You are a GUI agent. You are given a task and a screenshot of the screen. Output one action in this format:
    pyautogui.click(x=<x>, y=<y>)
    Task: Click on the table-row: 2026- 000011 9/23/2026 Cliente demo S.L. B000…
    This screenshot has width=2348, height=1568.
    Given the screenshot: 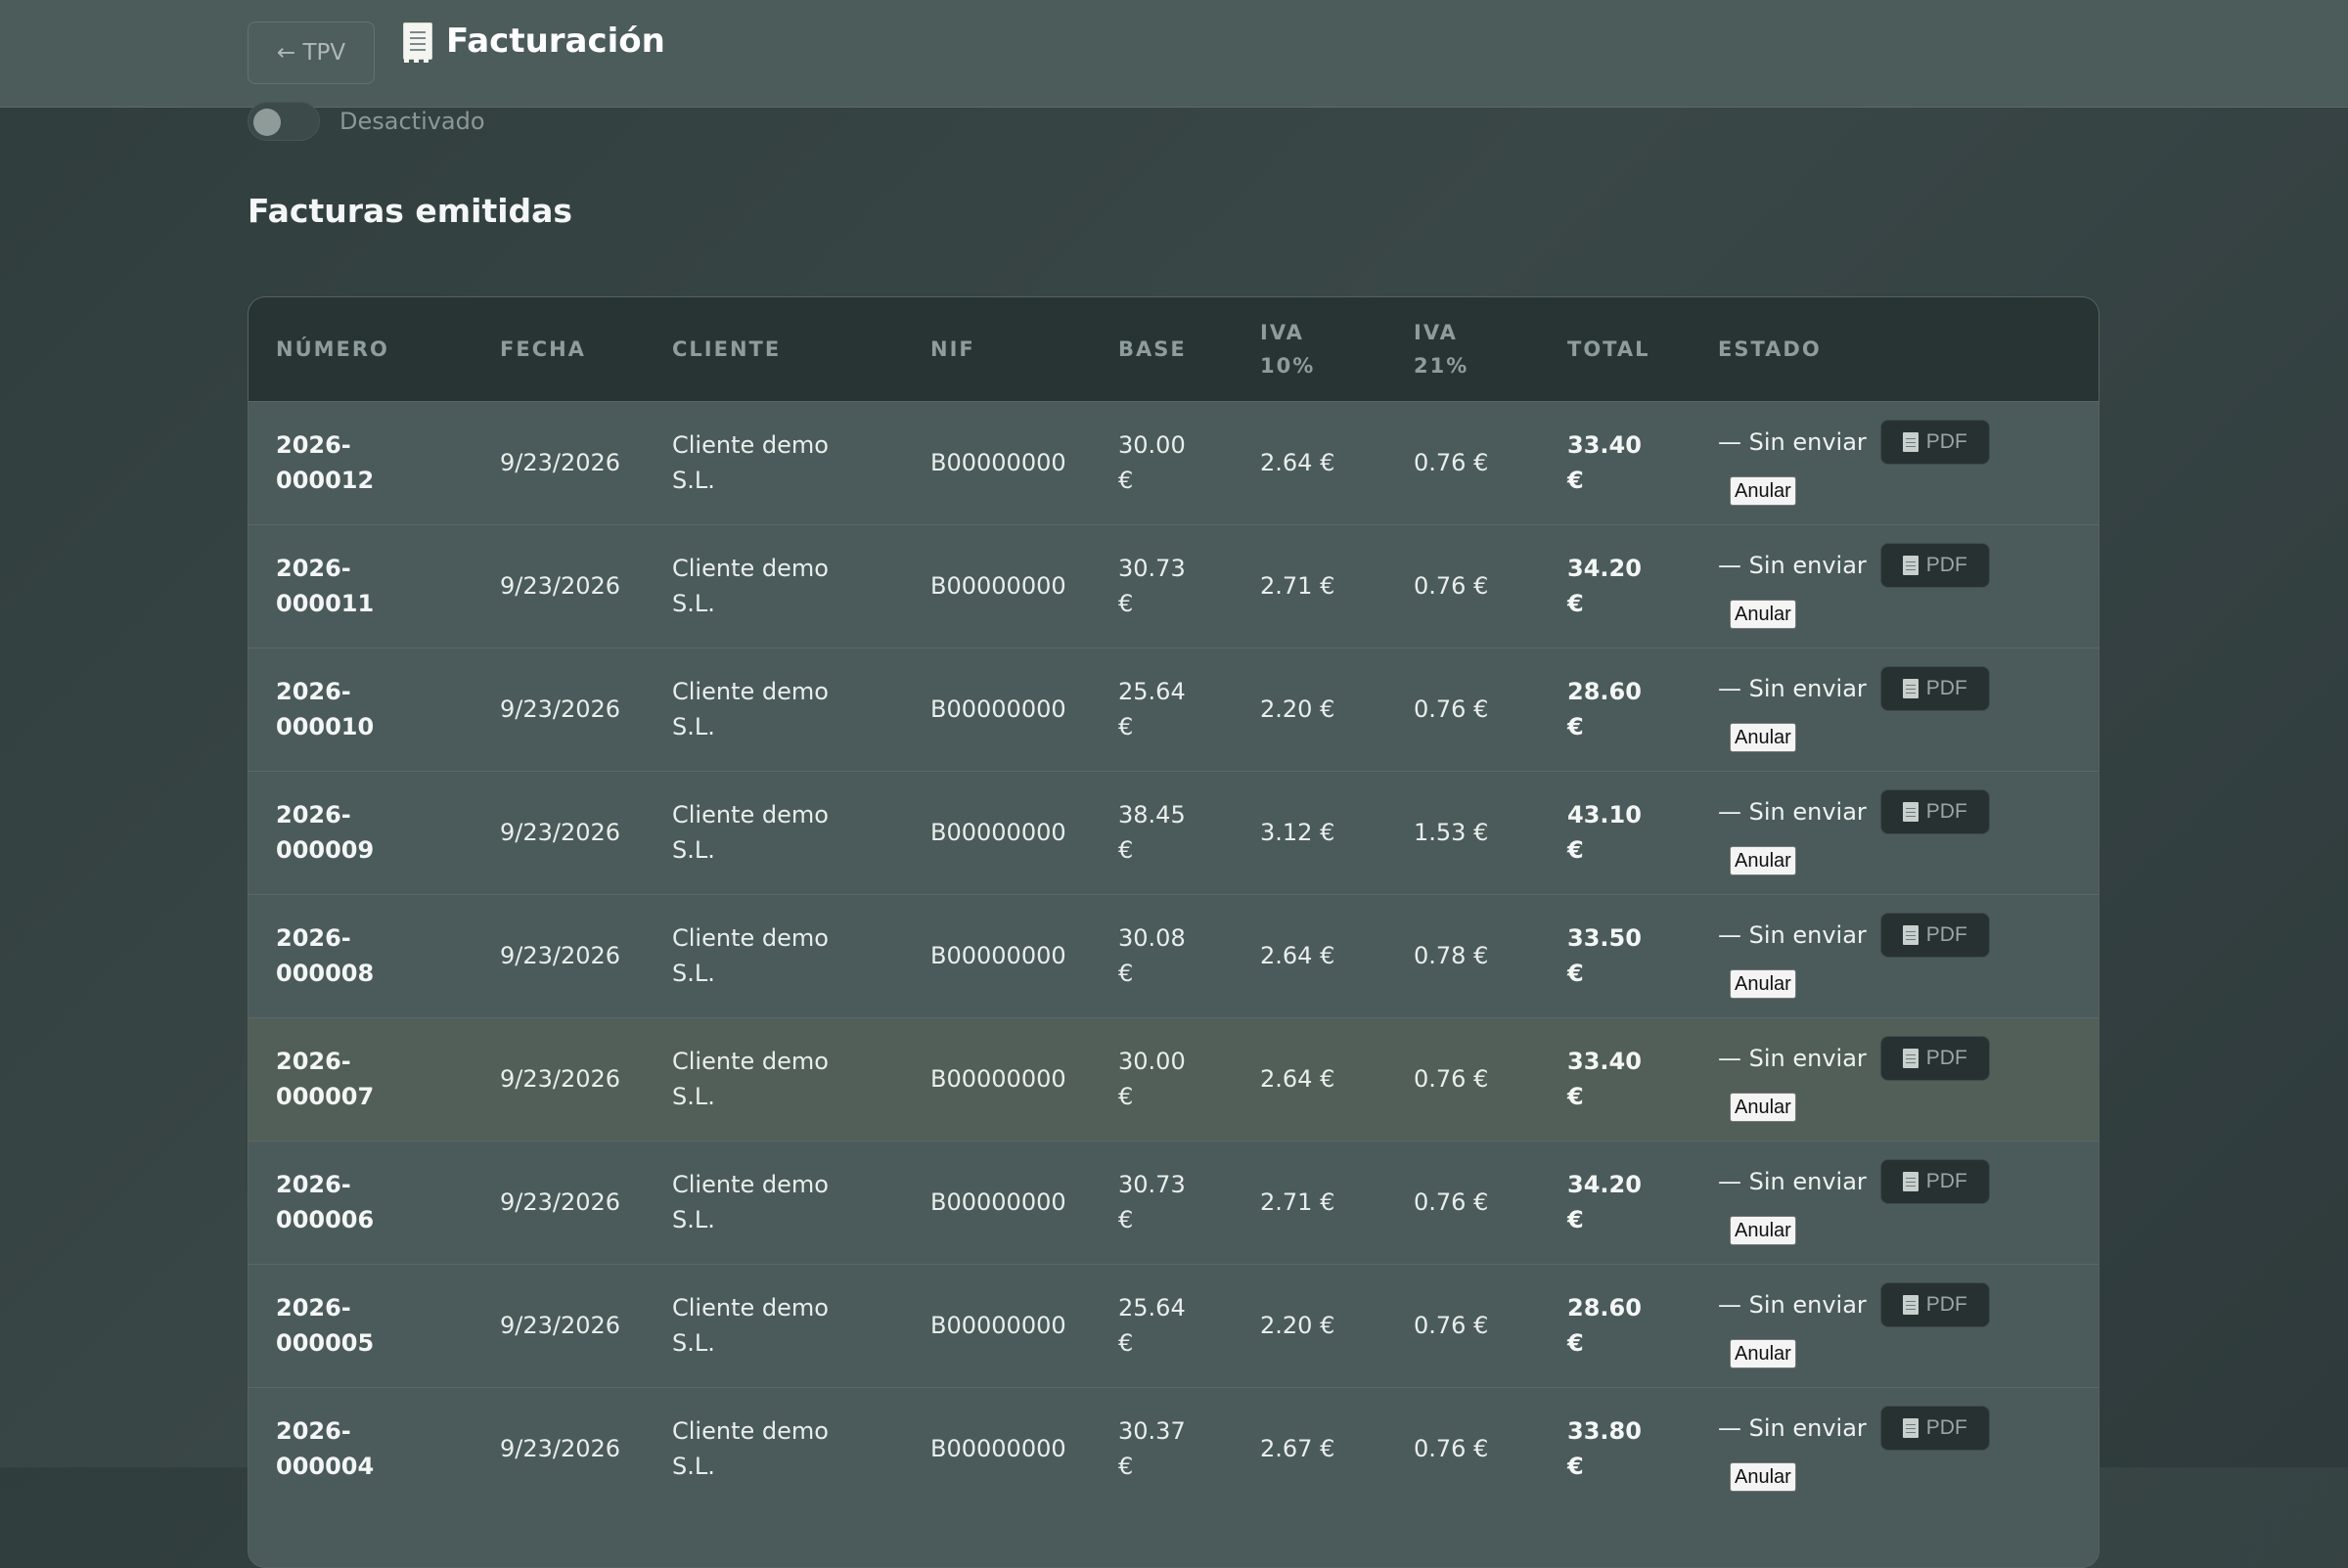 What is the action you would take?
    pyautogui.click(x=1173, y=586)
    